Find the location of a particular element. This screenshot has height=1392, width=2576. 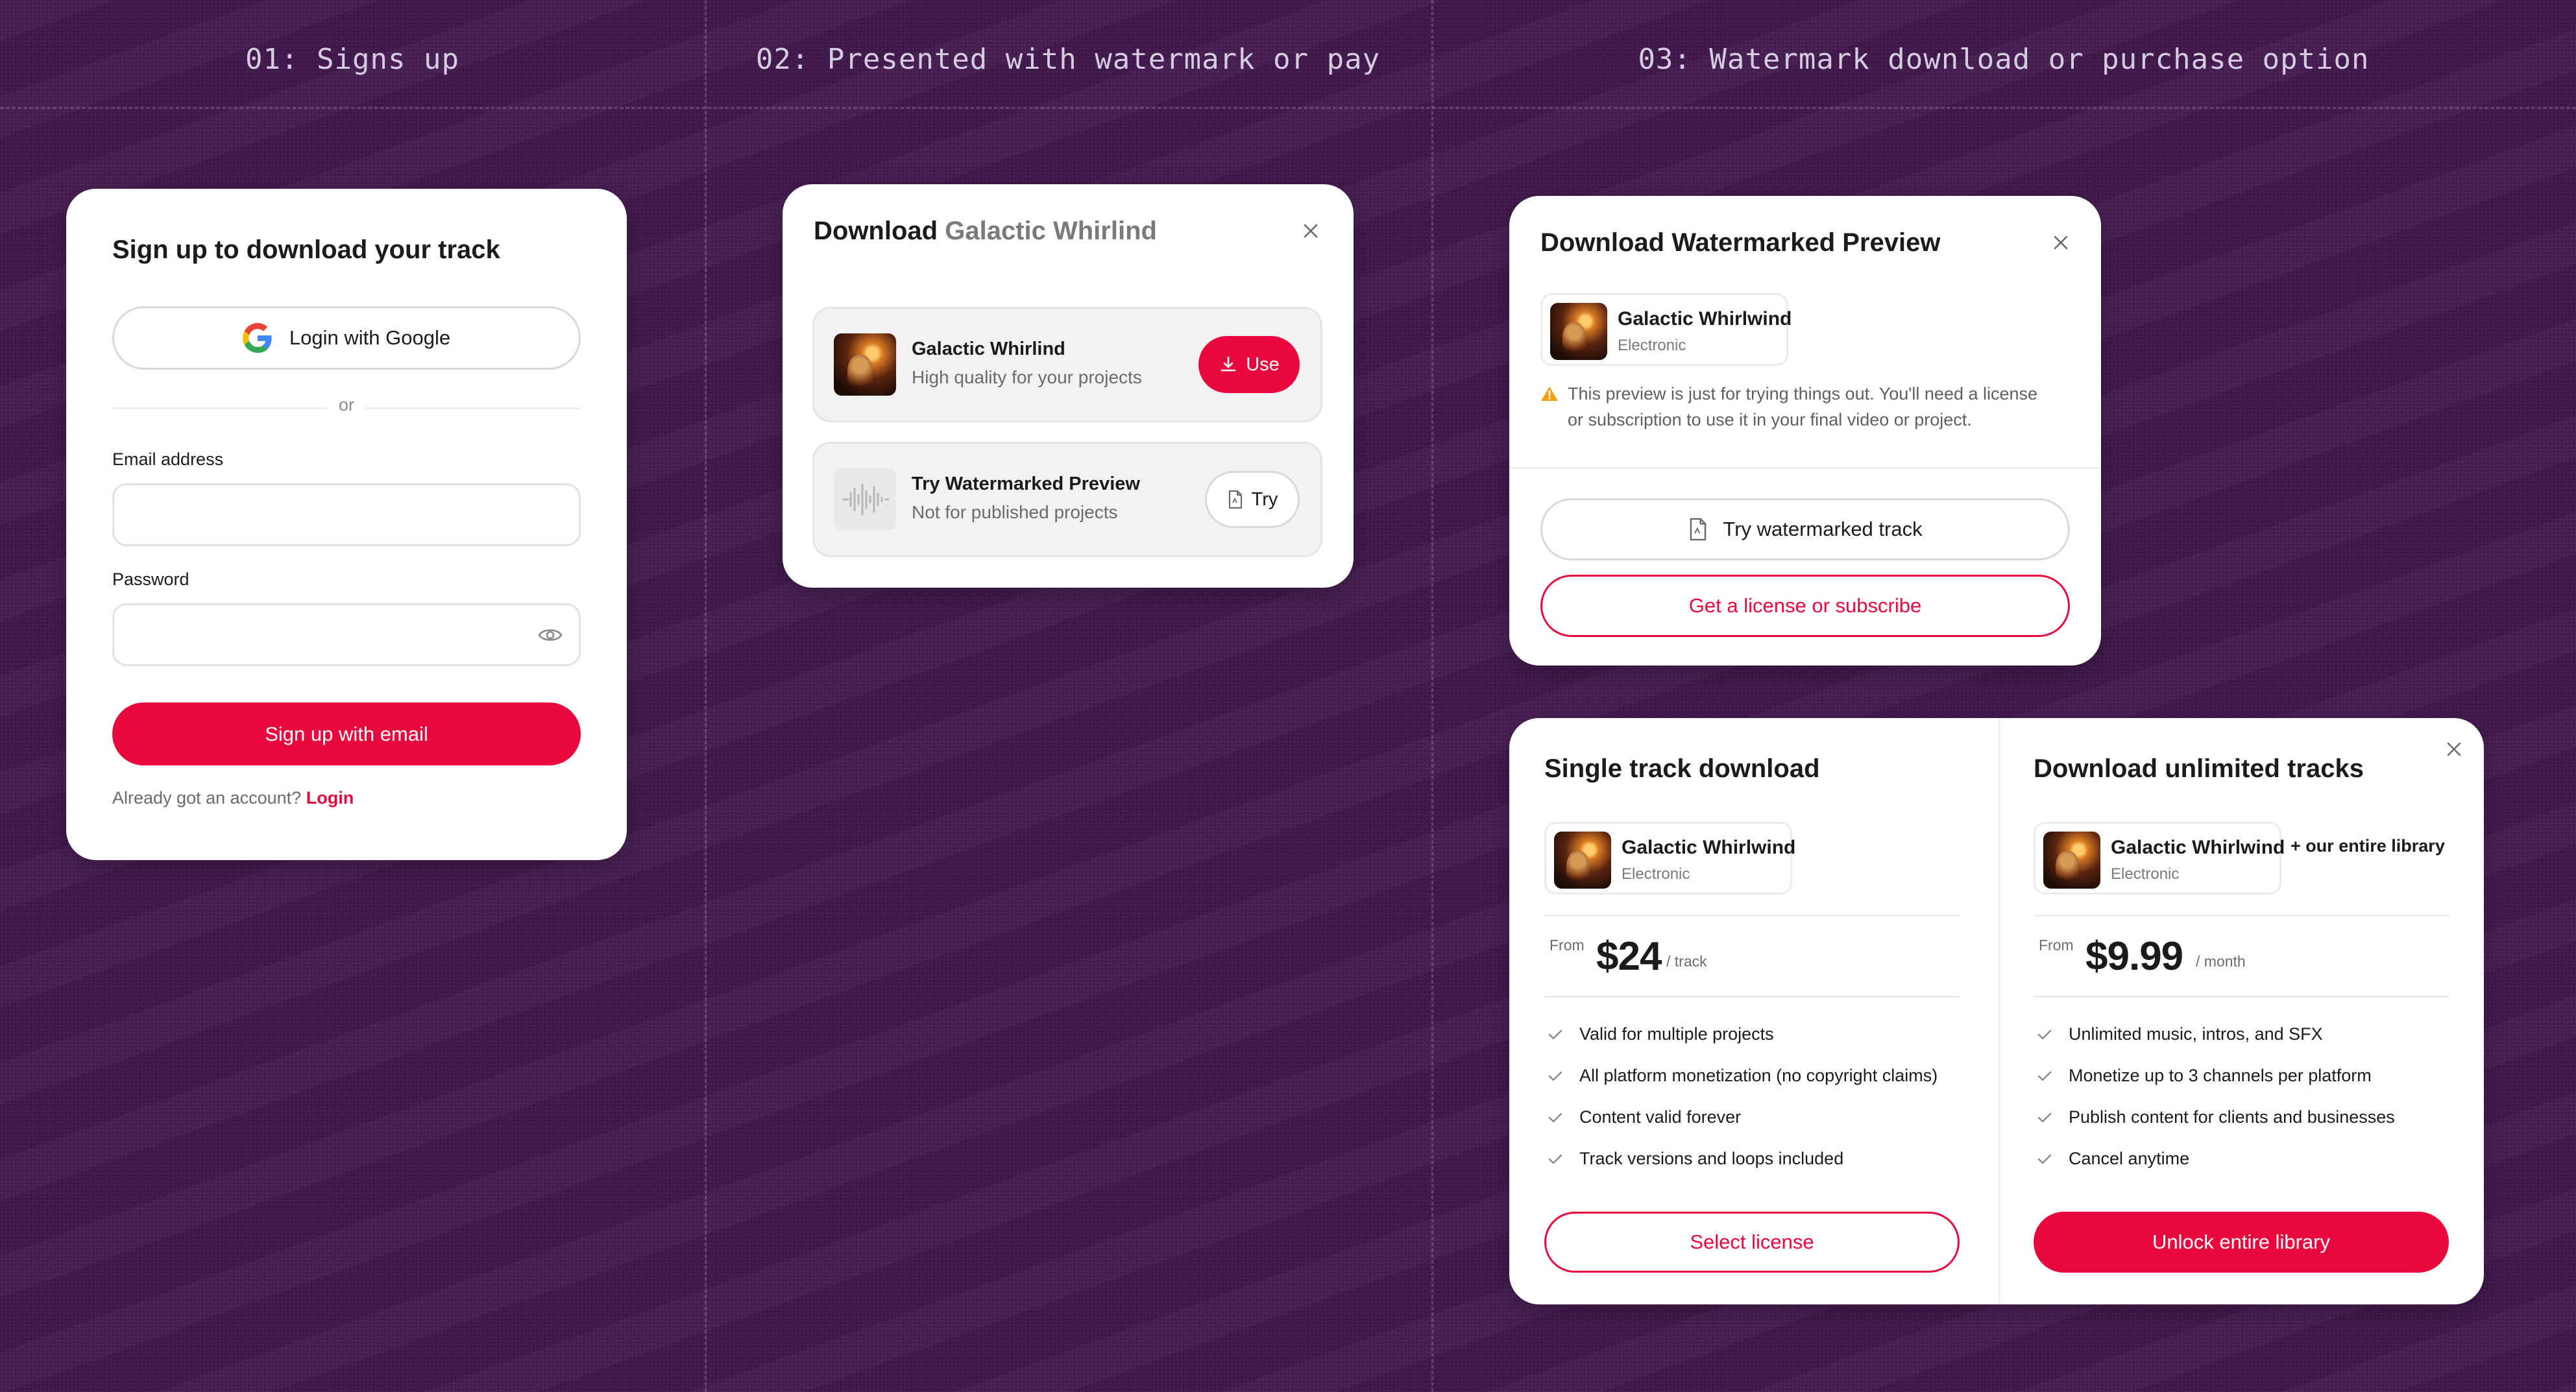

try-button: Try is located at coordinates (1252, 499).